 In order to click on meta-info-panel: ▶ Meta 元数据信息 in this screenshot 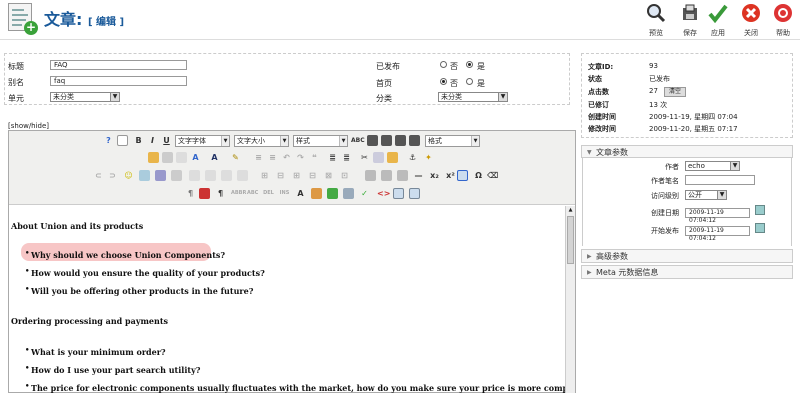, I will do `click(687, 272)`.